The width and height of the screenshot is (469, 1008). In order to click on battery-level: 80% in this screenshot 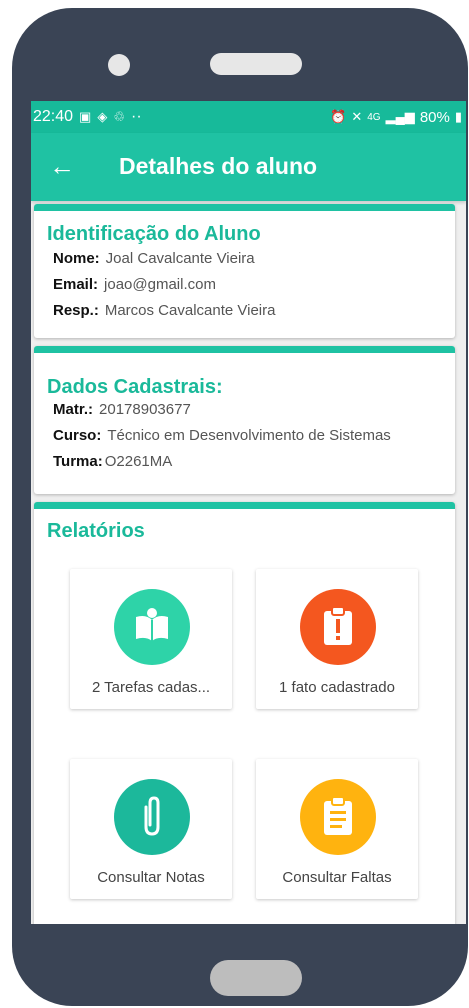, I will do `click(434, 117)`.